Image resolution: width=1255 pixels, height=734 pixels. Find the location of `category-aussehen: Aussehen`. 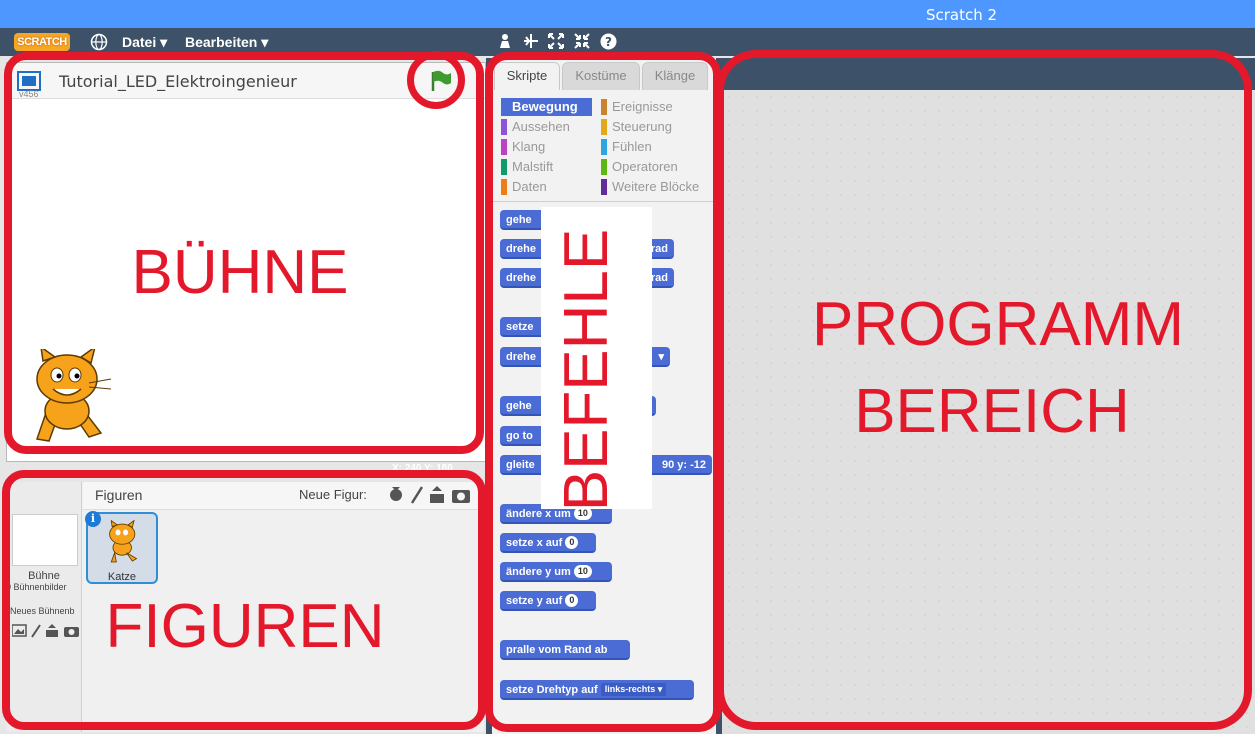

category-aussehen: Aussehen is located at coordinates (535, 127).